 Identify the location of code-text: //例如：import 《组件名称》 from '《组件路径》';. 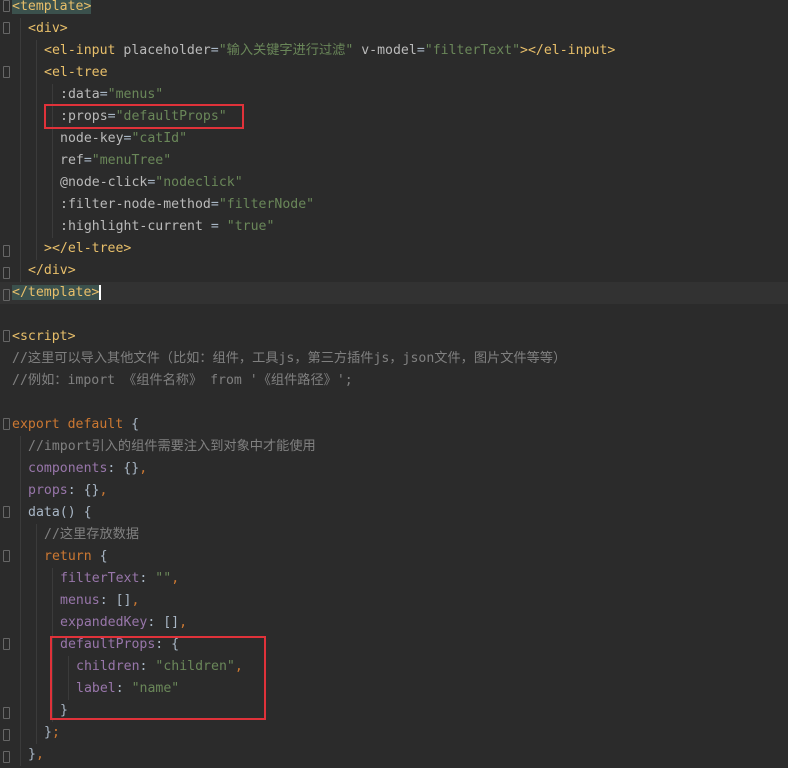
(182, 381).